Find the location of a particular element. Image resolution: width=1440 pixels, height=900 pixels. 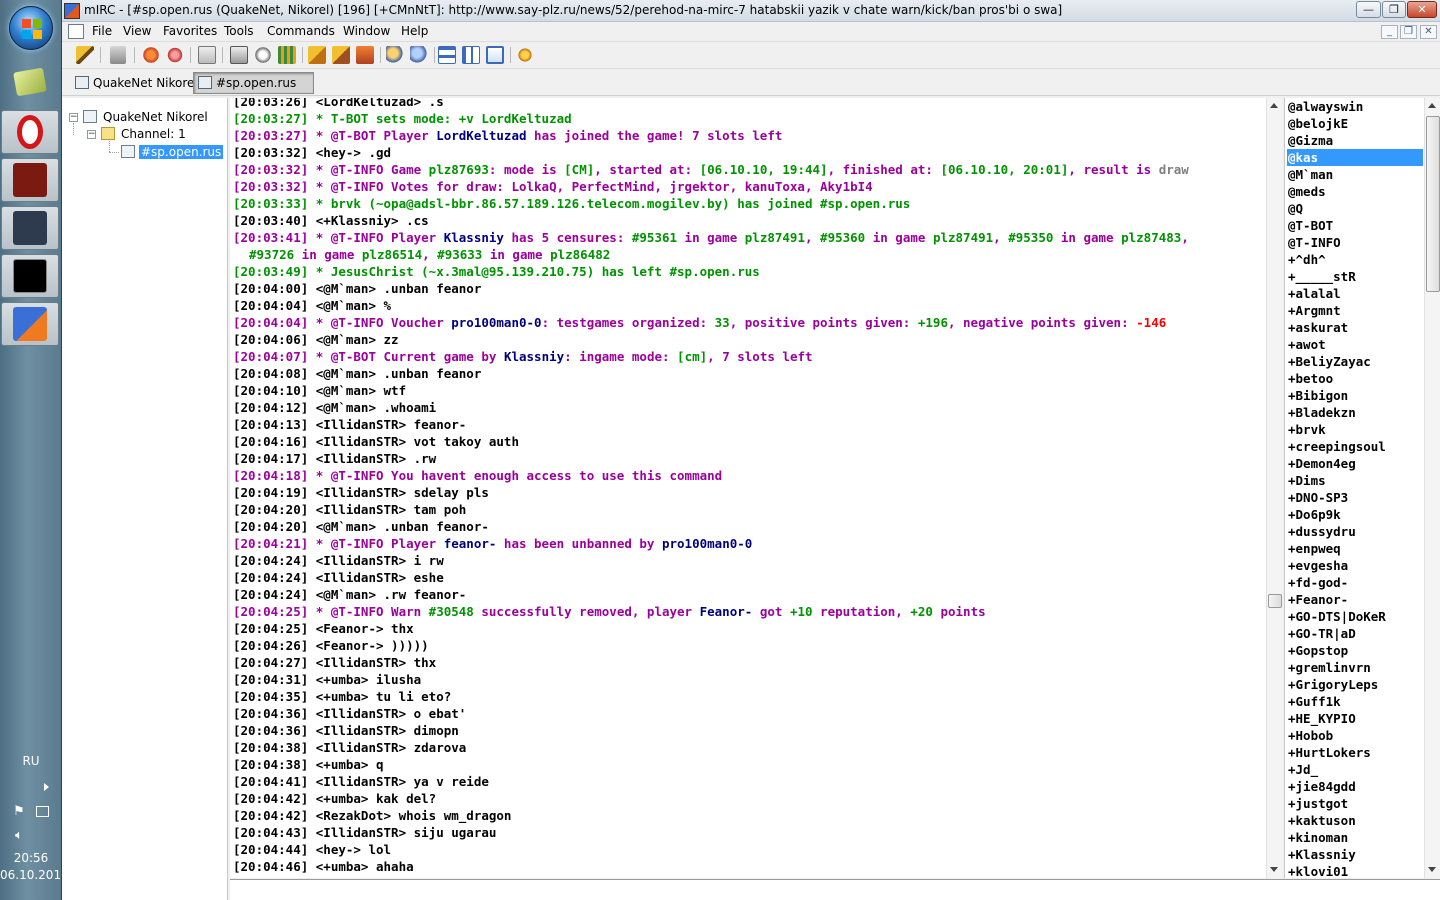

tile-windows-icon is located at coordinates (471, 55).